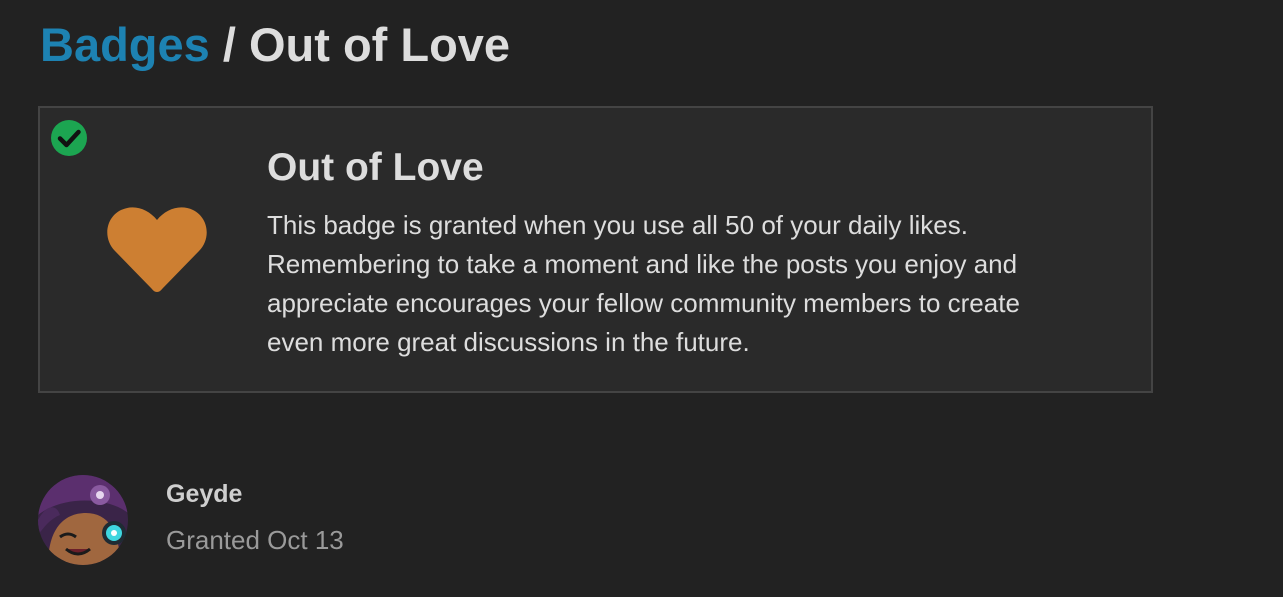  What do you see at coordinates (379, 44) in the screenshot?
I see `page-title: Out of Love` at bounding box center [379, 44].